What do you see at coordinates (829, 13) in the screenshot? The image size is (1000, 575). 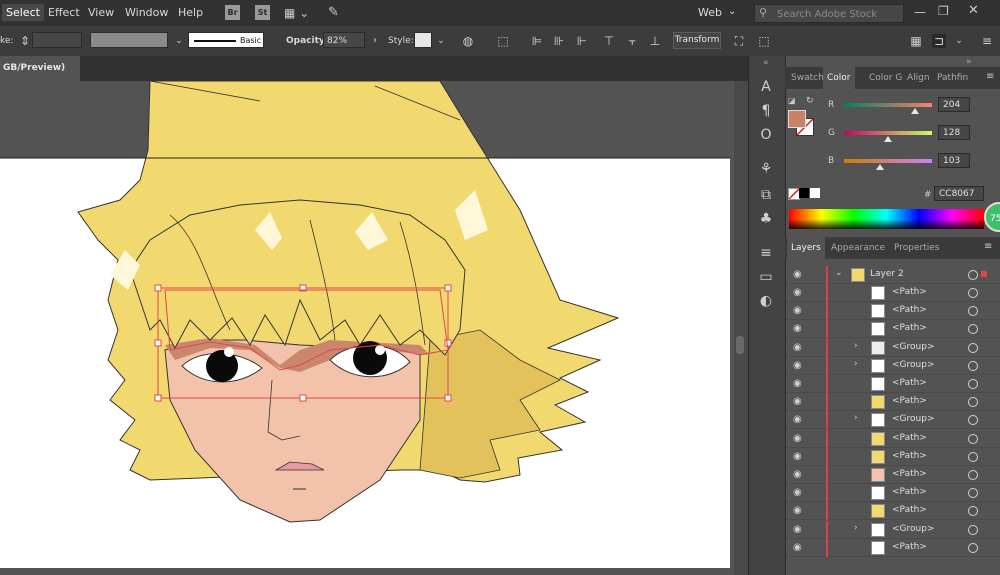 I see `search-stock: ⚲` at bounding box center [829, 13].